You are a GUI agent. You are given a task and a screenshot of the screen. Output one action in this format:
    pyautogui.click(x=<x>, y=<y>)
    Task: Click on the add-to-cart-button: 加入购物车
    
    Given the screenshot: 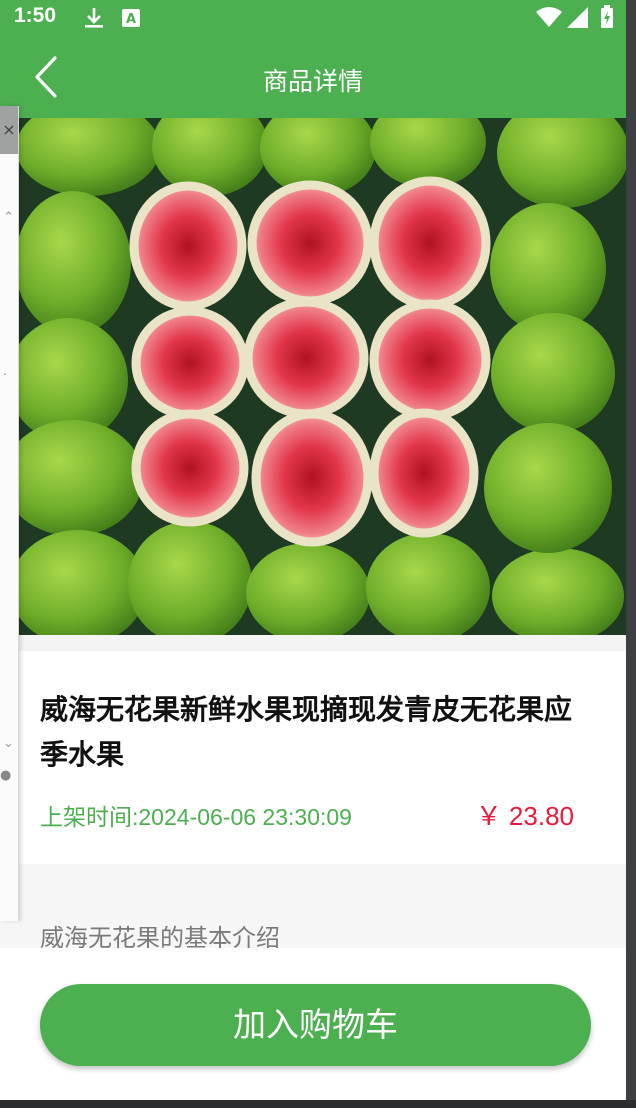 What is the action you would take?
    pyautogui.click(x=315, y=1025)
    